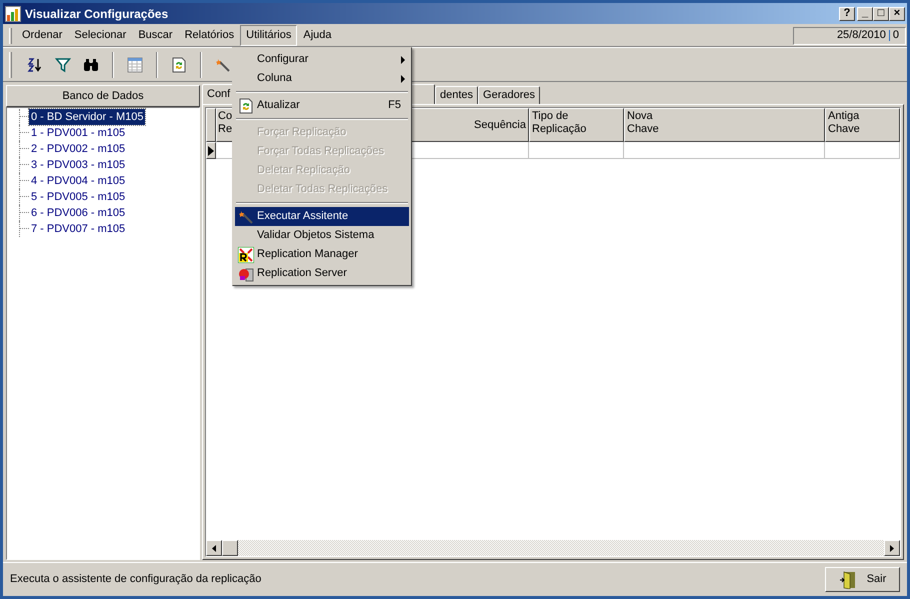 The height and width of the screenshot is (599, 910). I want to click on column-header: Tipo de Replicação, so click(576, 125).